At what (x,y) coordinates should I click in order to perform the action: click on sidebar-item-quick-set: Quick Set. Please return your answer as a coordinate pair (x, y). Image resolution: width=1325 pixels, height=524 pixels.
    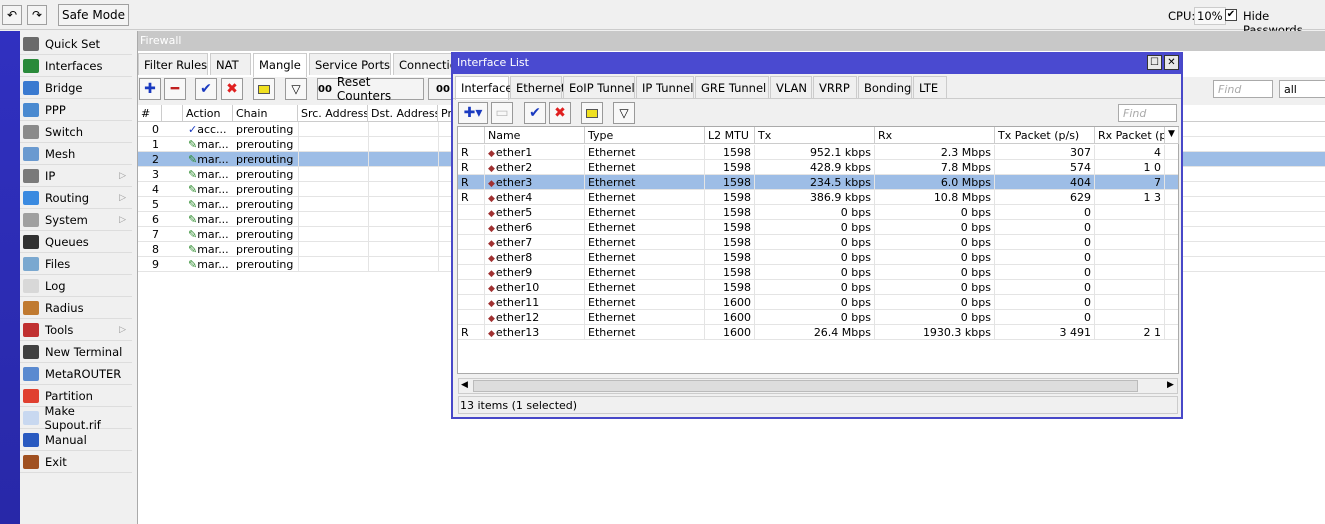
    Looking at the image, I should click on (76, 44).